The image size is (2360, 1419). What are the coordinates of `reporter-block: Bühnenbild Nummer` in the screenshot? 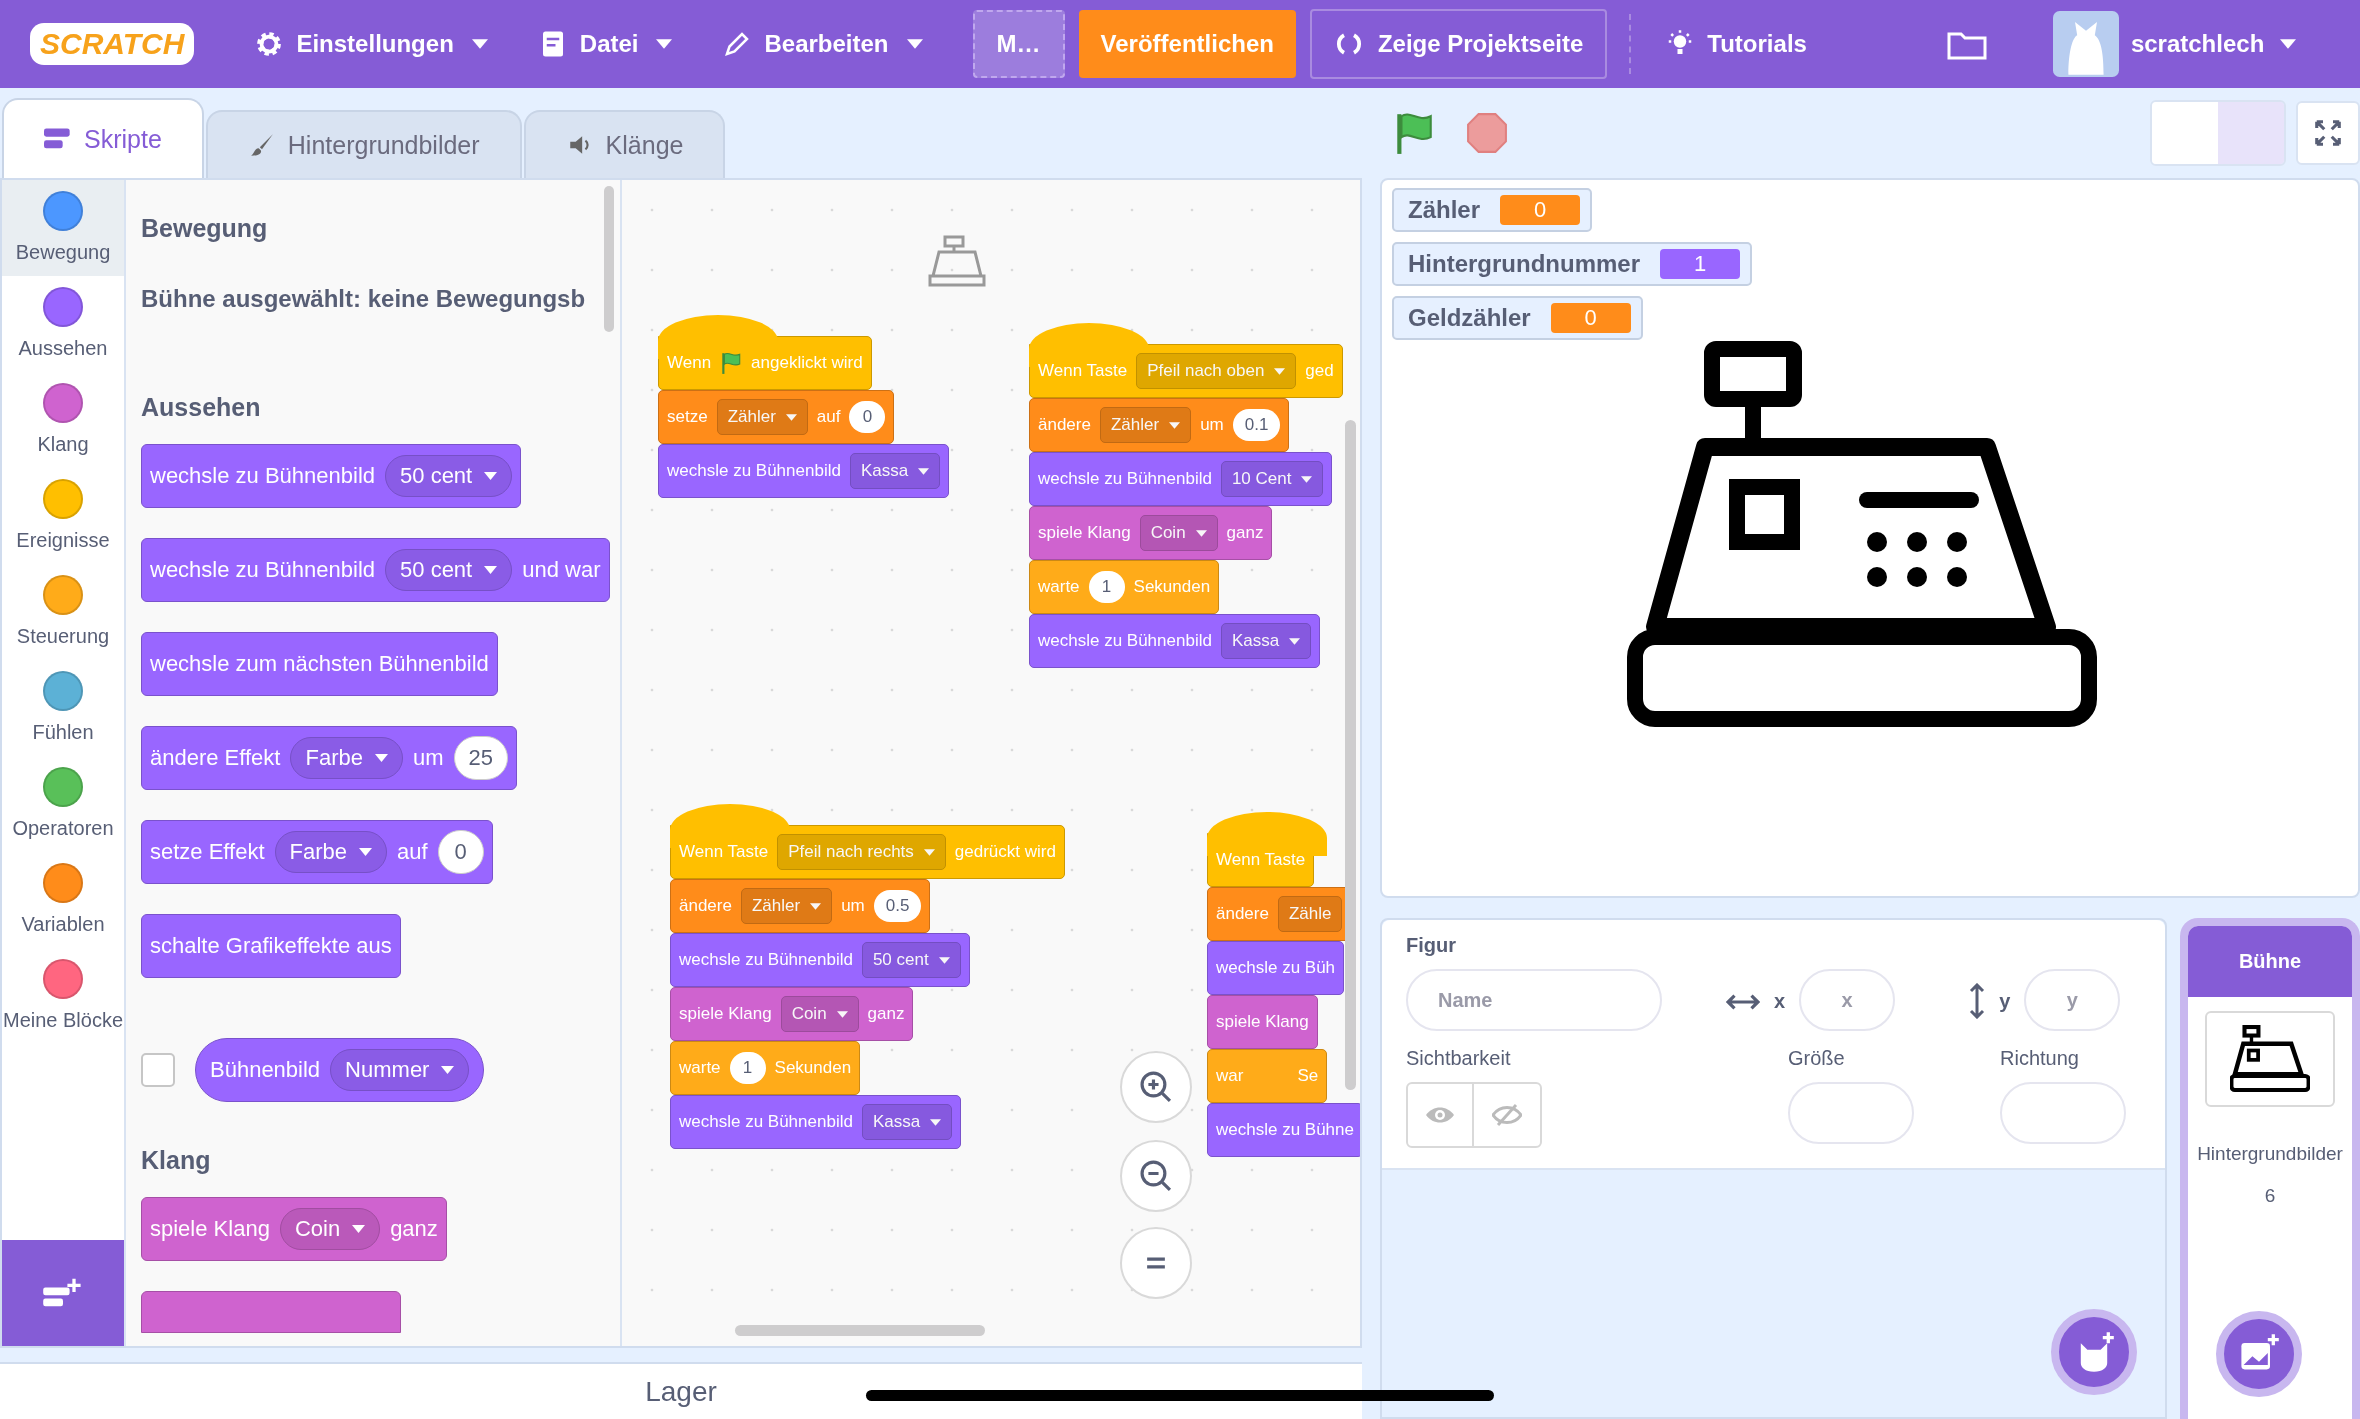 It's located at (340, 1070).